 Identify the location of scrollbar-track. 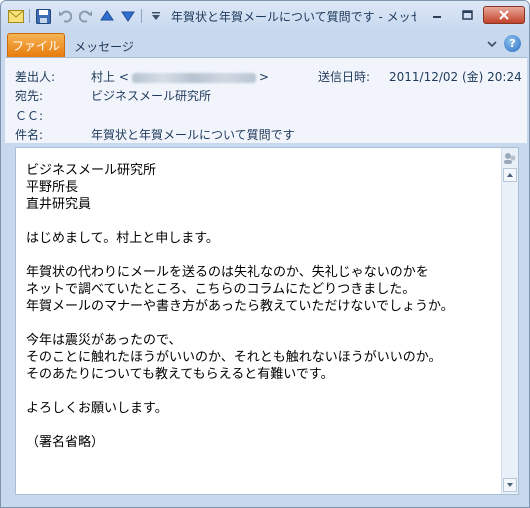
(510, 329).